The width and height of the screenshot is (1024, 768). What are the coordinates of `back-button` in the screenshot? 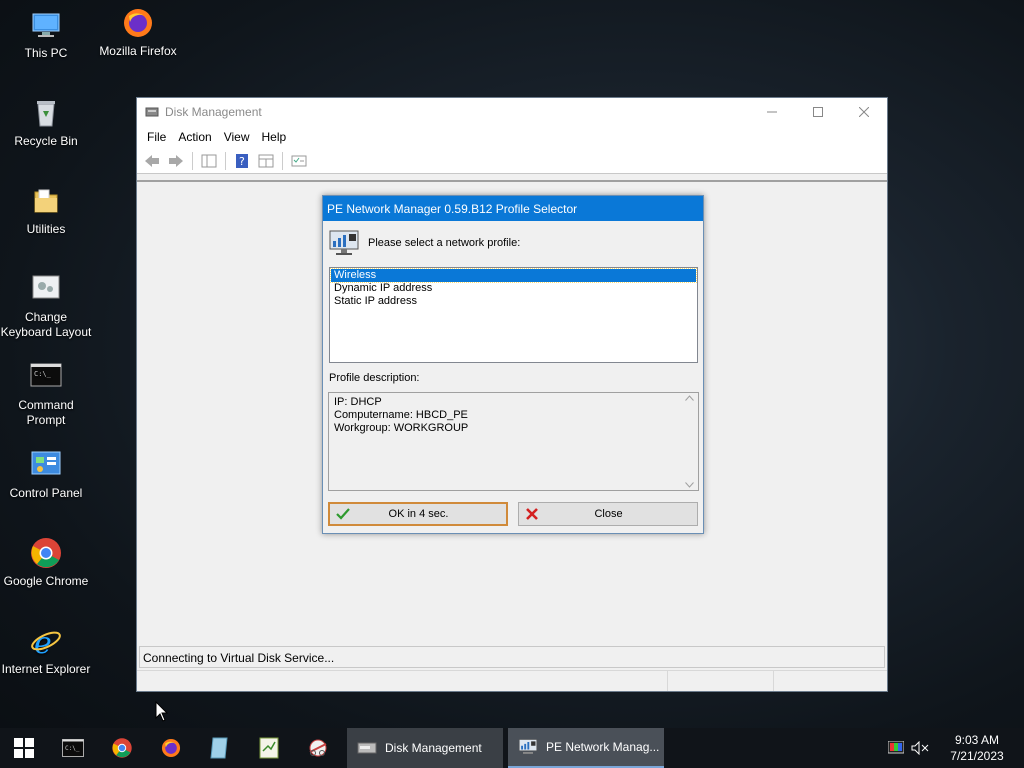 It's located at (152, 161).